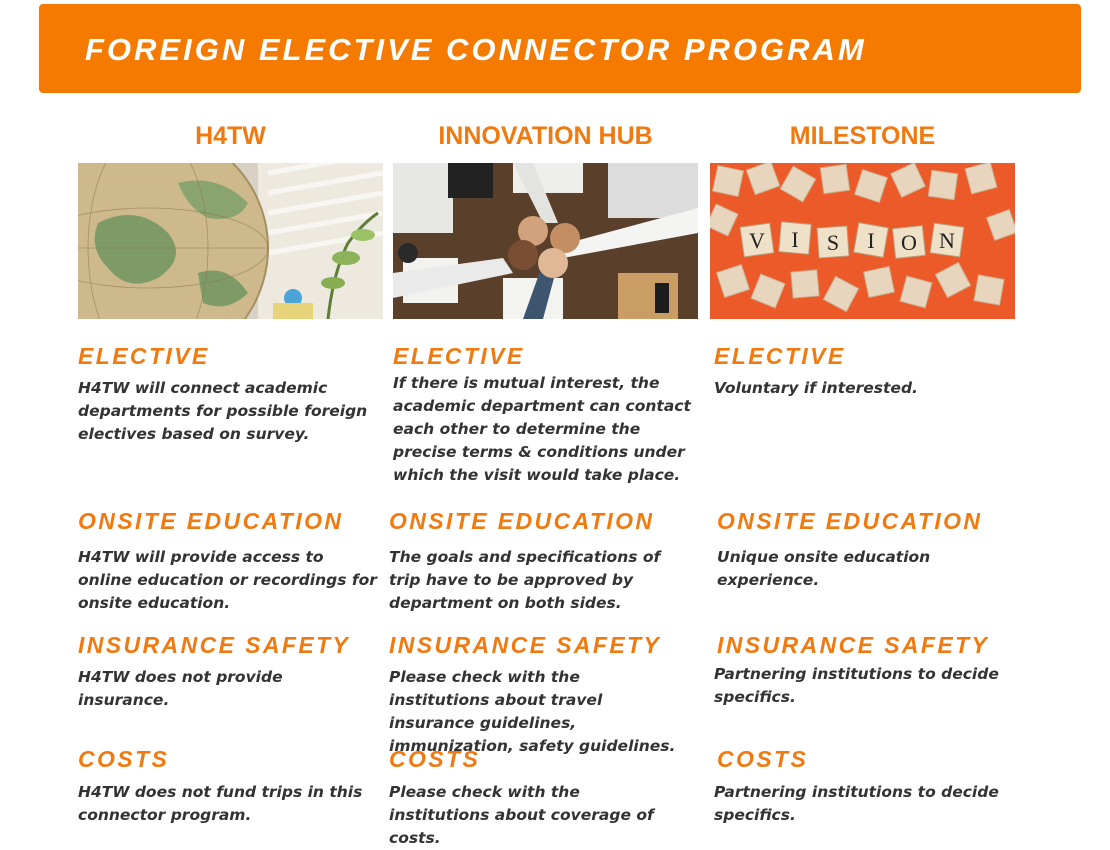 The width and height of the screenshot is (1110, 850). I want to click on svg-text: S, so click(833, 242).